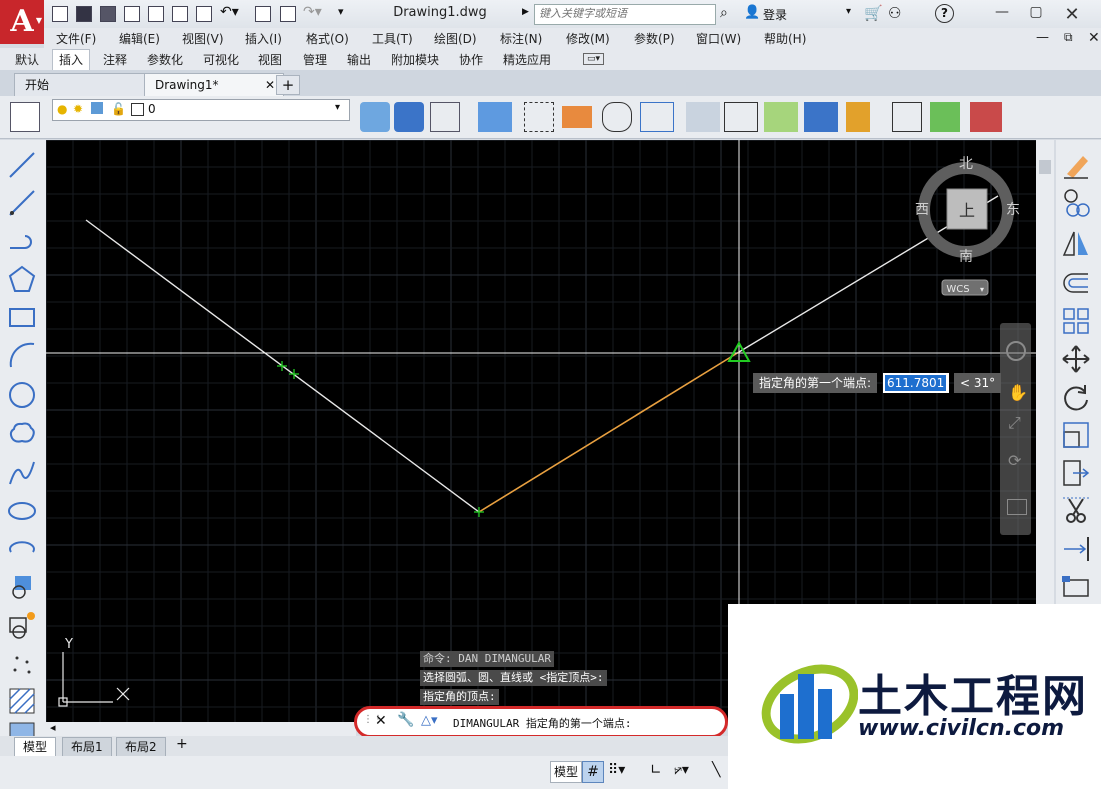 The height and width of the screenshot is (789, 1101). What do you see at coordinates (1076, 435) in the screenshot?
I see `scale-icon` at bounding box center [1076, 435].